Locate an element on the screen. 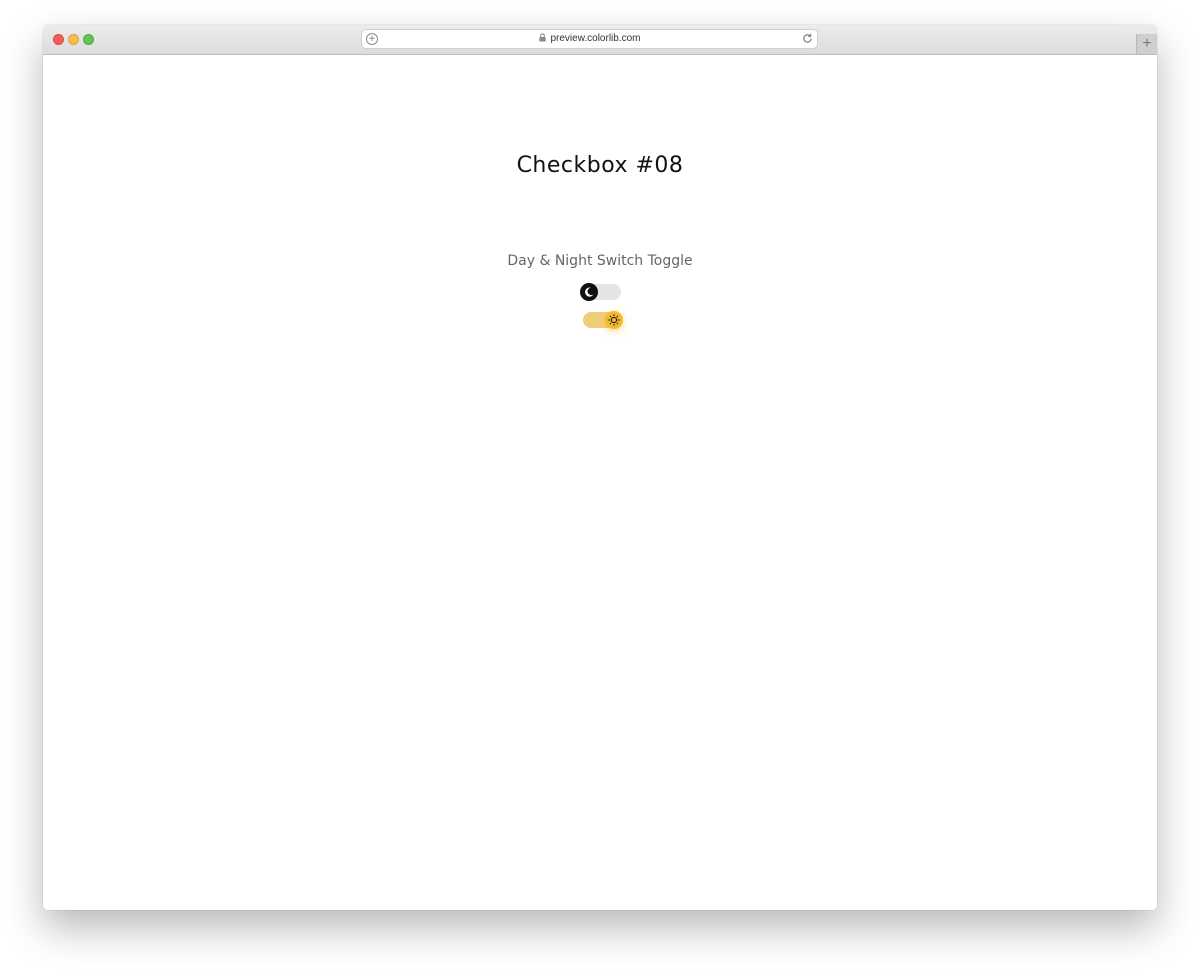  page-title: Checkbox #08 is located at coordinates (600, 165).